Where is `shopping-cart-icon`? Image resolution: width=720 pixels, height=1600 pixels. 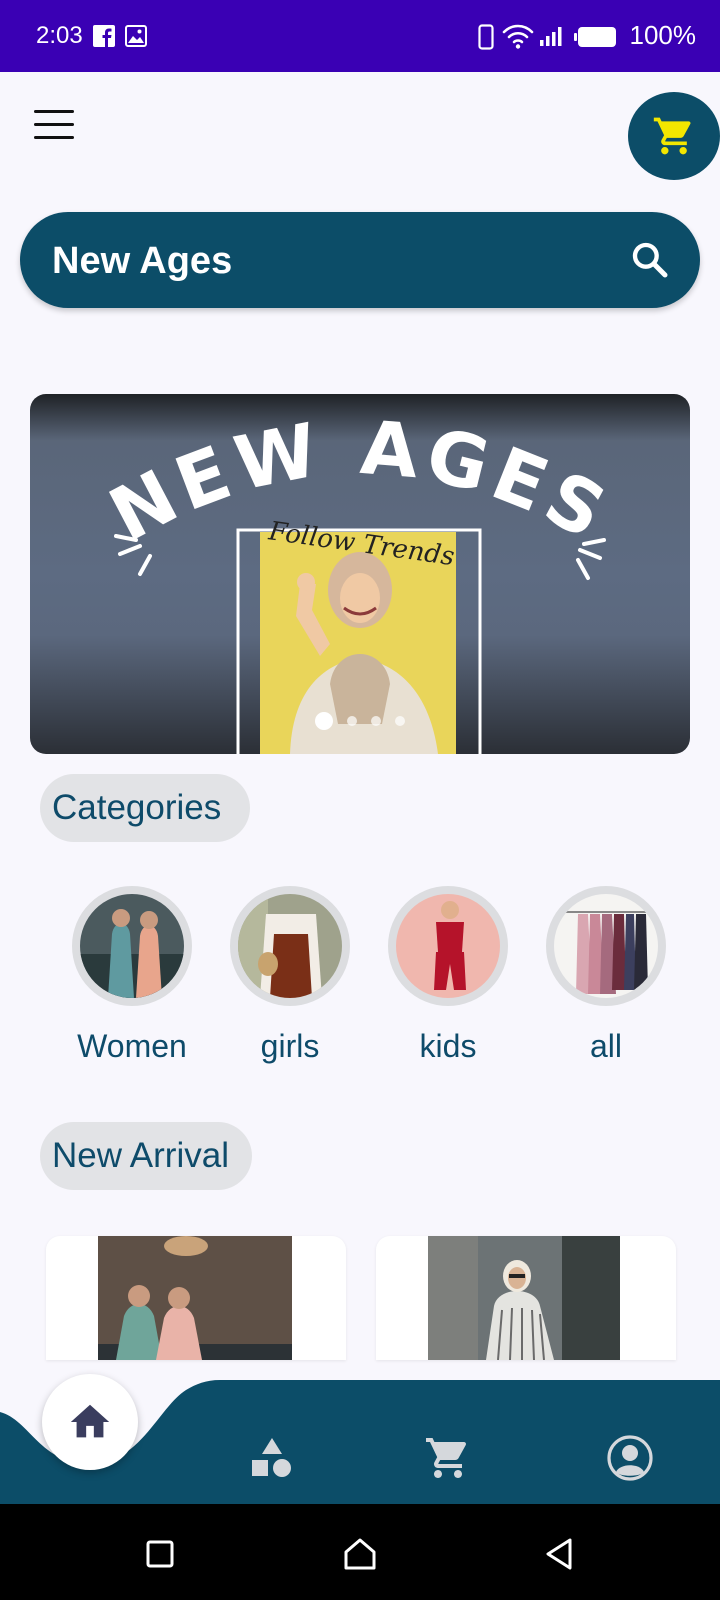 shopping-cart-icon is located at coordinates (672, 136).